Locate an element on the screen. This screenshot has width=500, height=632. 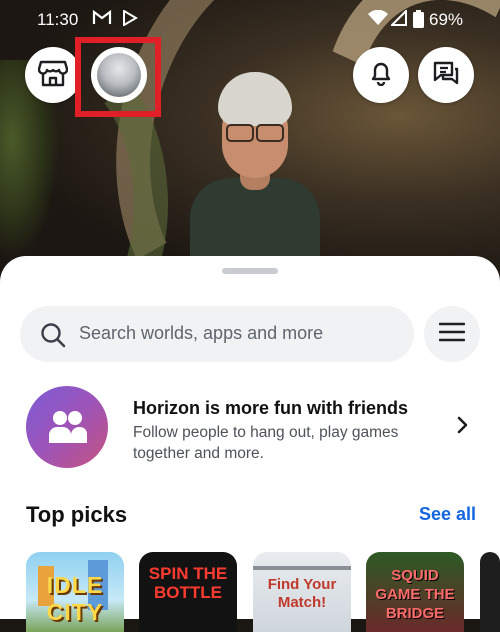
bell-icon is located at coordinates (381, 75).